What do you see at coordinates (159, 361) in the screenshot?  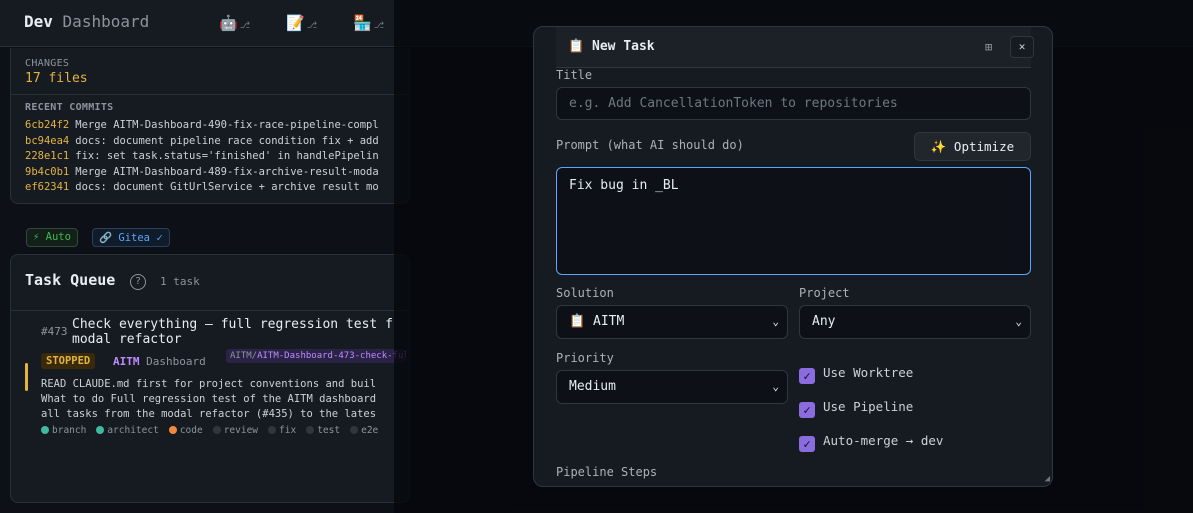 I see `task-project: AITM Dashboard` at bounding box center [159, 361].